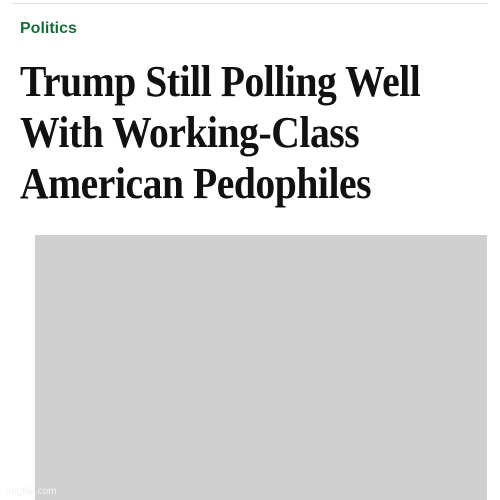 This screenshot has height=500, width=500. Describe the element at coordinates (196, 183) in the screenshot. I see `headline-line: American Pedophiles` at that location.